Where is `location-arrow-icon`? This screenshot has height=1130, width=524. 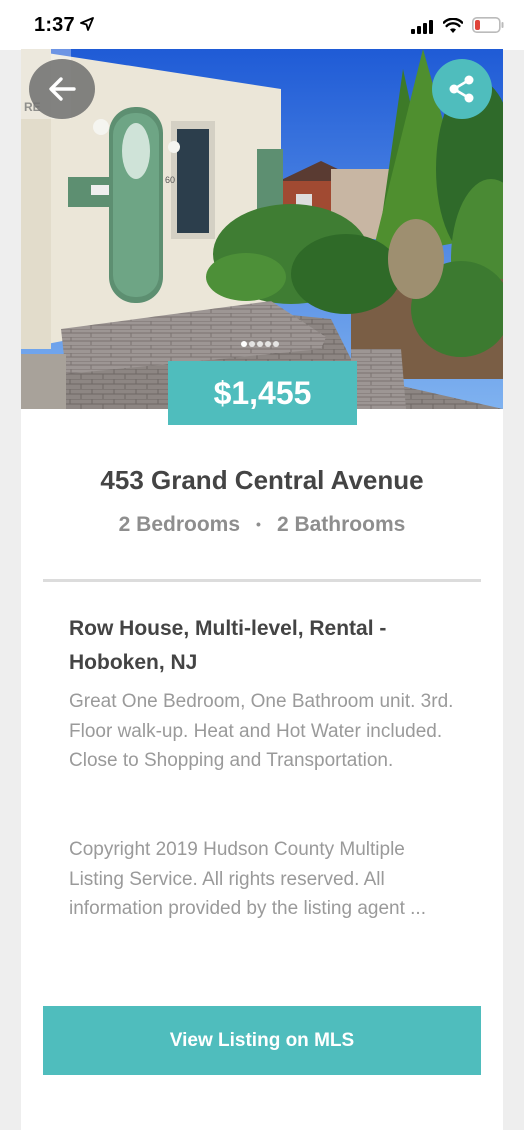
location-arrow-icon is located at coordinates (87, 24).